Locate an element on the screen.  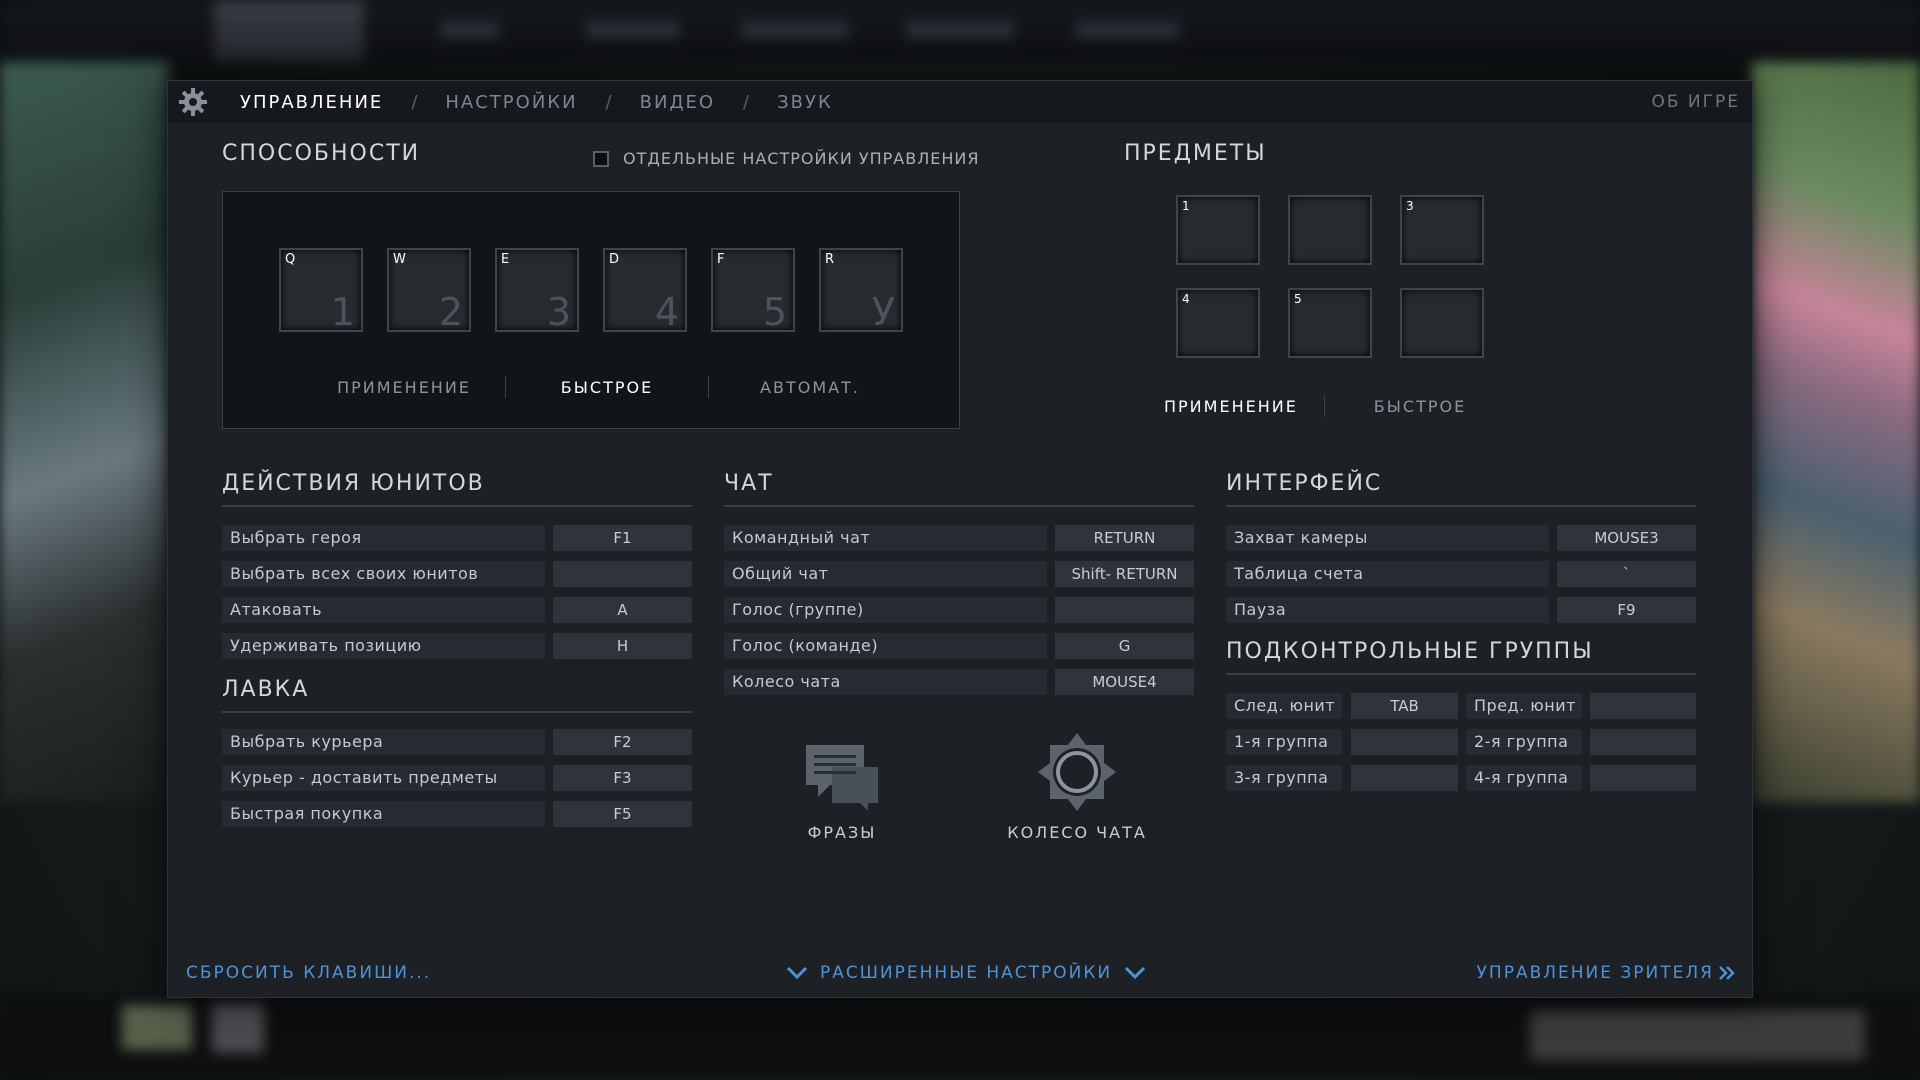
bind-key-button: F3 is located at coordinates (622, 778).